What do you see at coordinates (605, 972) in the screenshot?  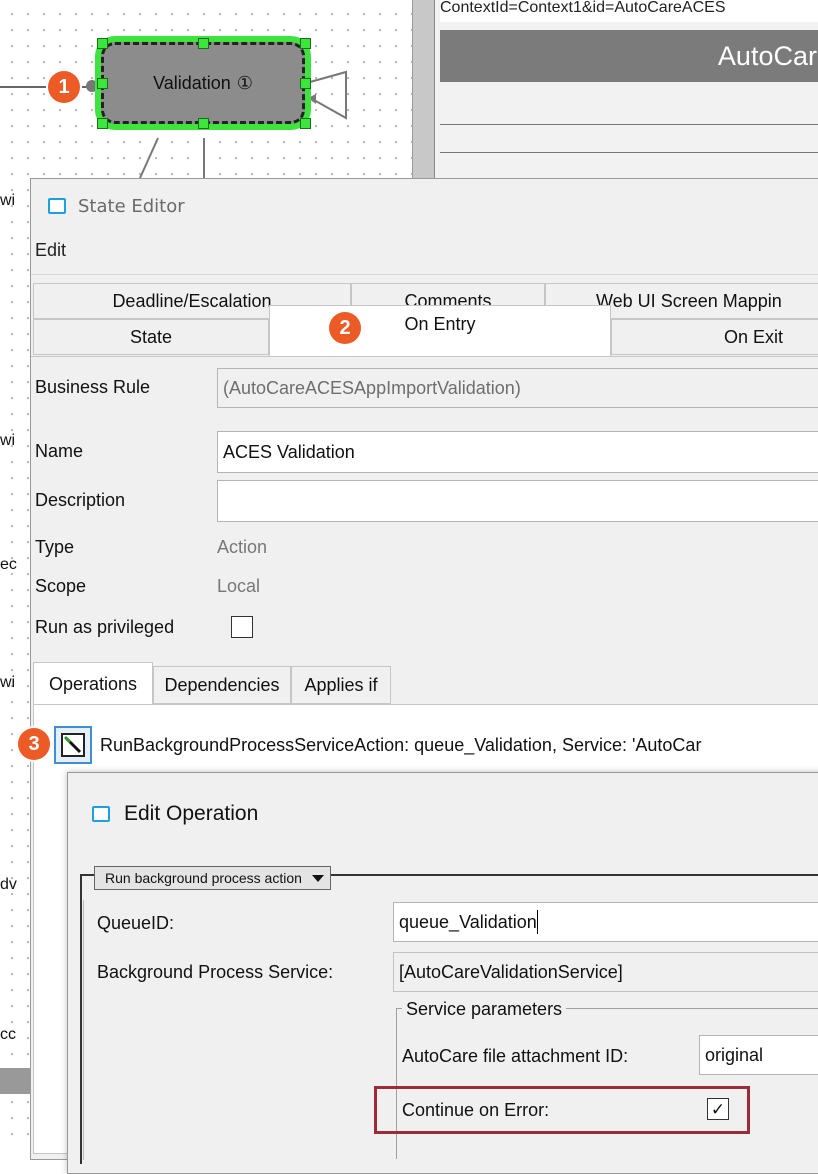 I see `bps-field: [AutoCareValidationService]` at bounding box center [605, 972].